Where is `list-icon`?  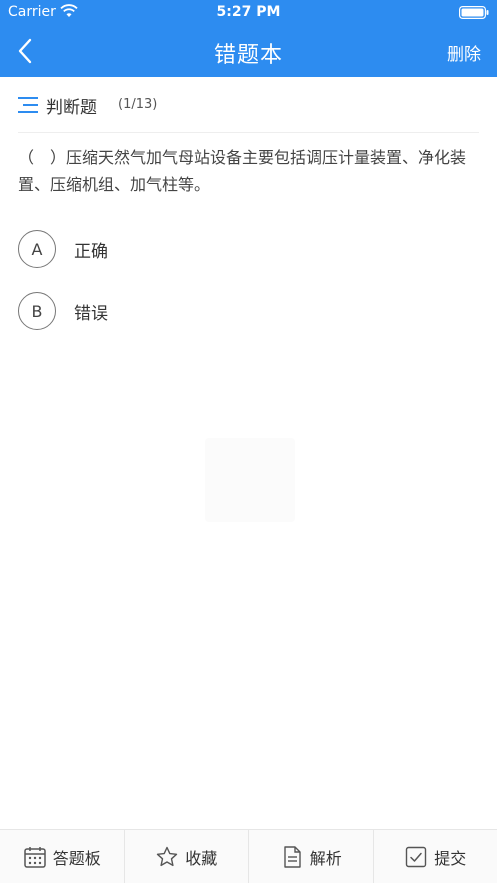 list-icon is located at coordinates (28, 105).